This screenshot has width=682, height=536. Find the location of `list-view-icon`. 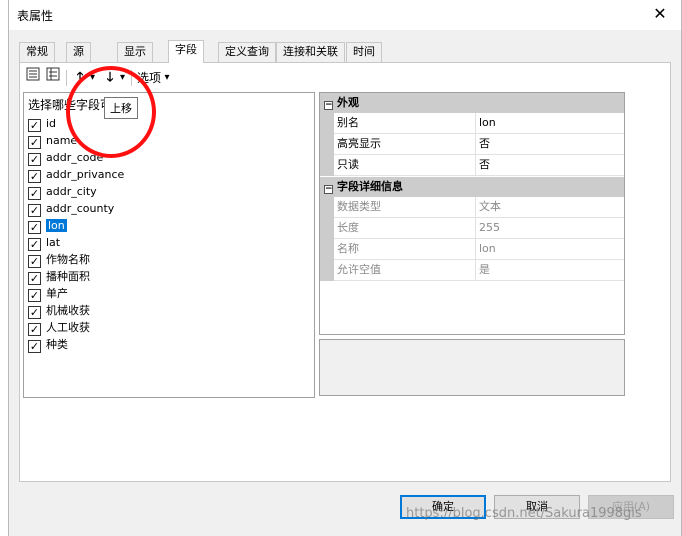

list-view-icon is located at coordinates (33, 78).